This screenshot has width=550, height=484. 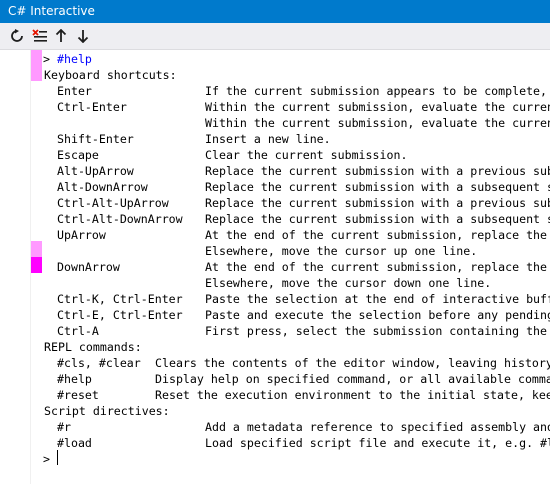 What do you see at coordinates (64, 427) in the screenshot?
I see `shortcut-key: #r` at bounding box center [64, 427].